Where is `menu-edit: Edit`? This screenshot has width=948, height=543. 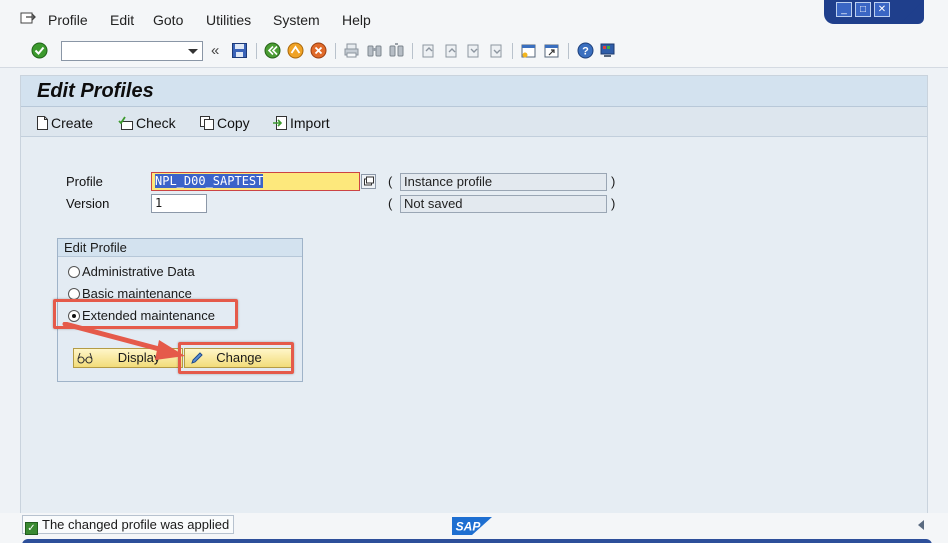 menu-edit: Edit is located at coordinates (122, 20).